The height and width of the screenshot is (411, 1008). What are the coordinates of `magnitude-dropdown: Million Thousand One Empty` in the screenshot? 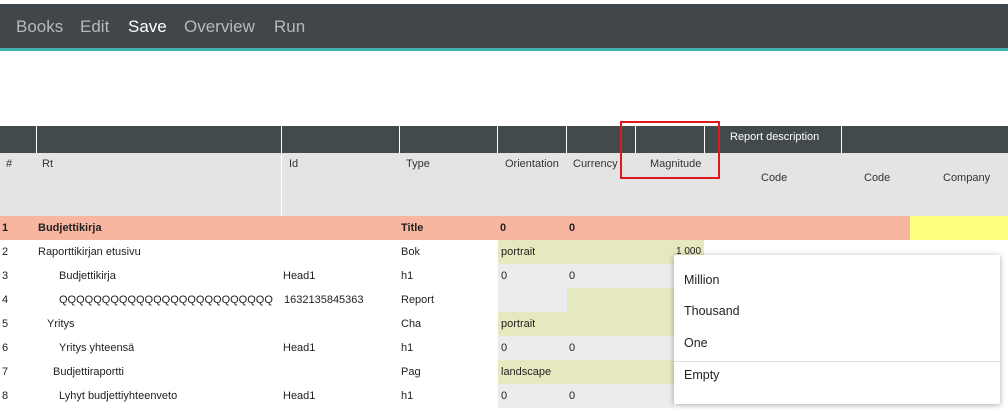 It's located at (837, 329).